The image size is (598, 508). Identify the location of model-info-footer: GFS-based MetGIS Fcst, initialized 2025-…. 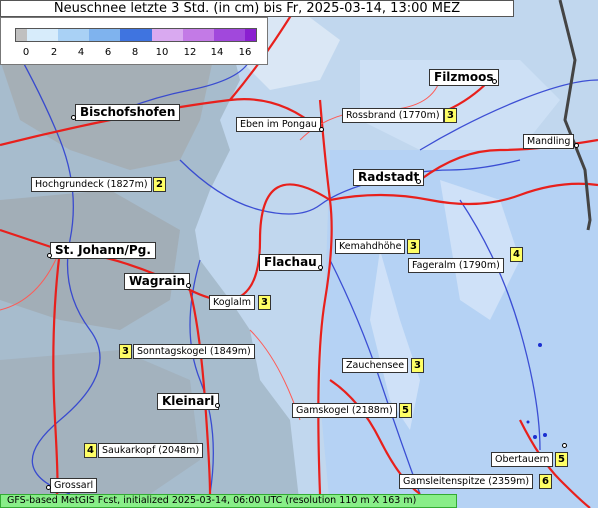
(228, 501).